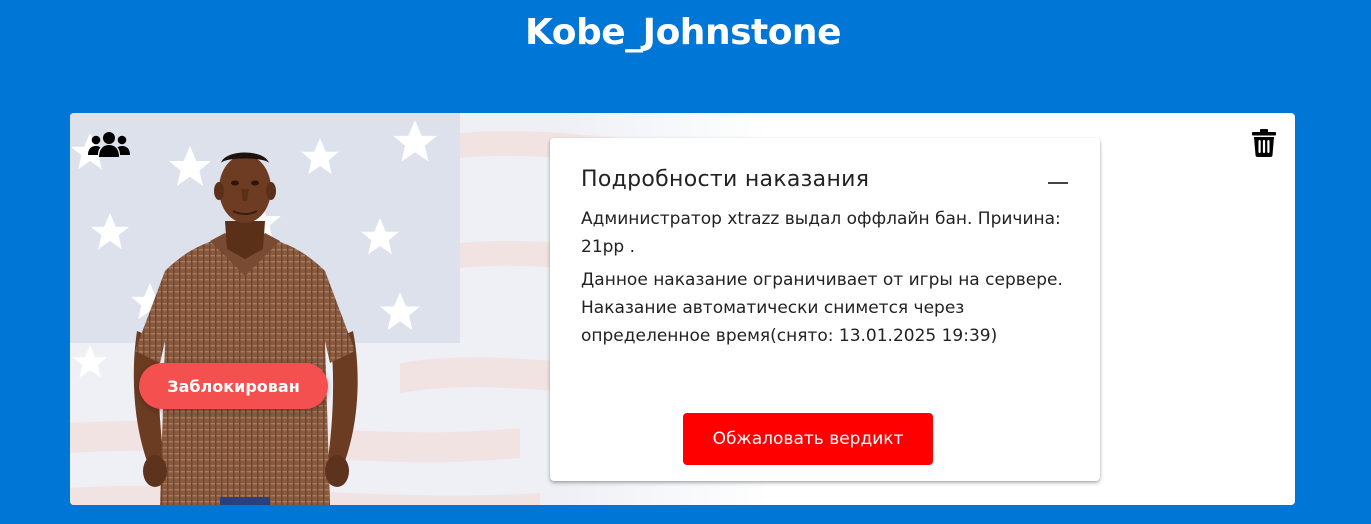 The width and height of the screenshot is (1371, 524). I want to click on users-group-icon, so click(109, 144).